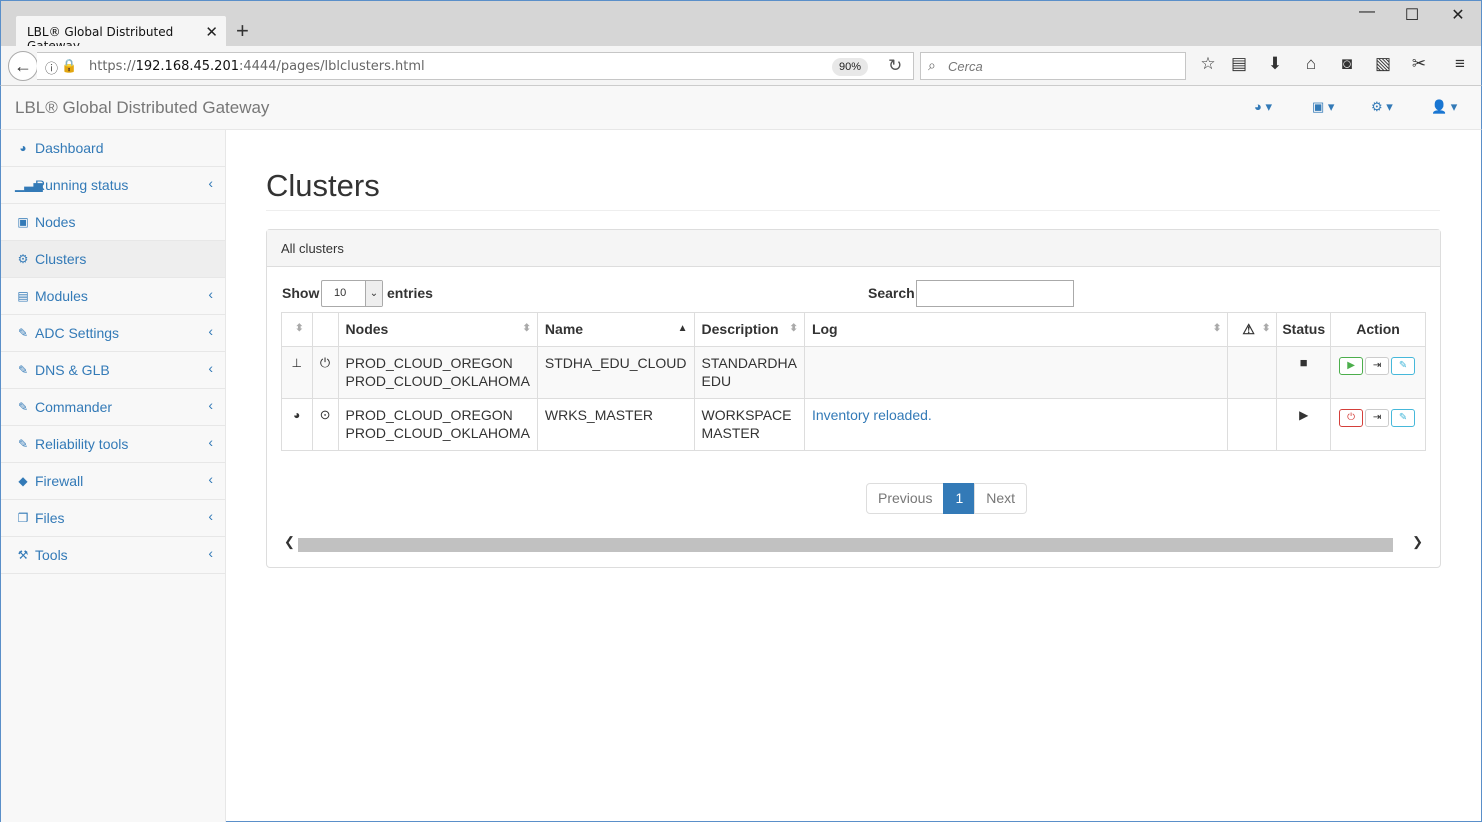  I want to click on column-header-name: Name ▲, so click(615, 329).